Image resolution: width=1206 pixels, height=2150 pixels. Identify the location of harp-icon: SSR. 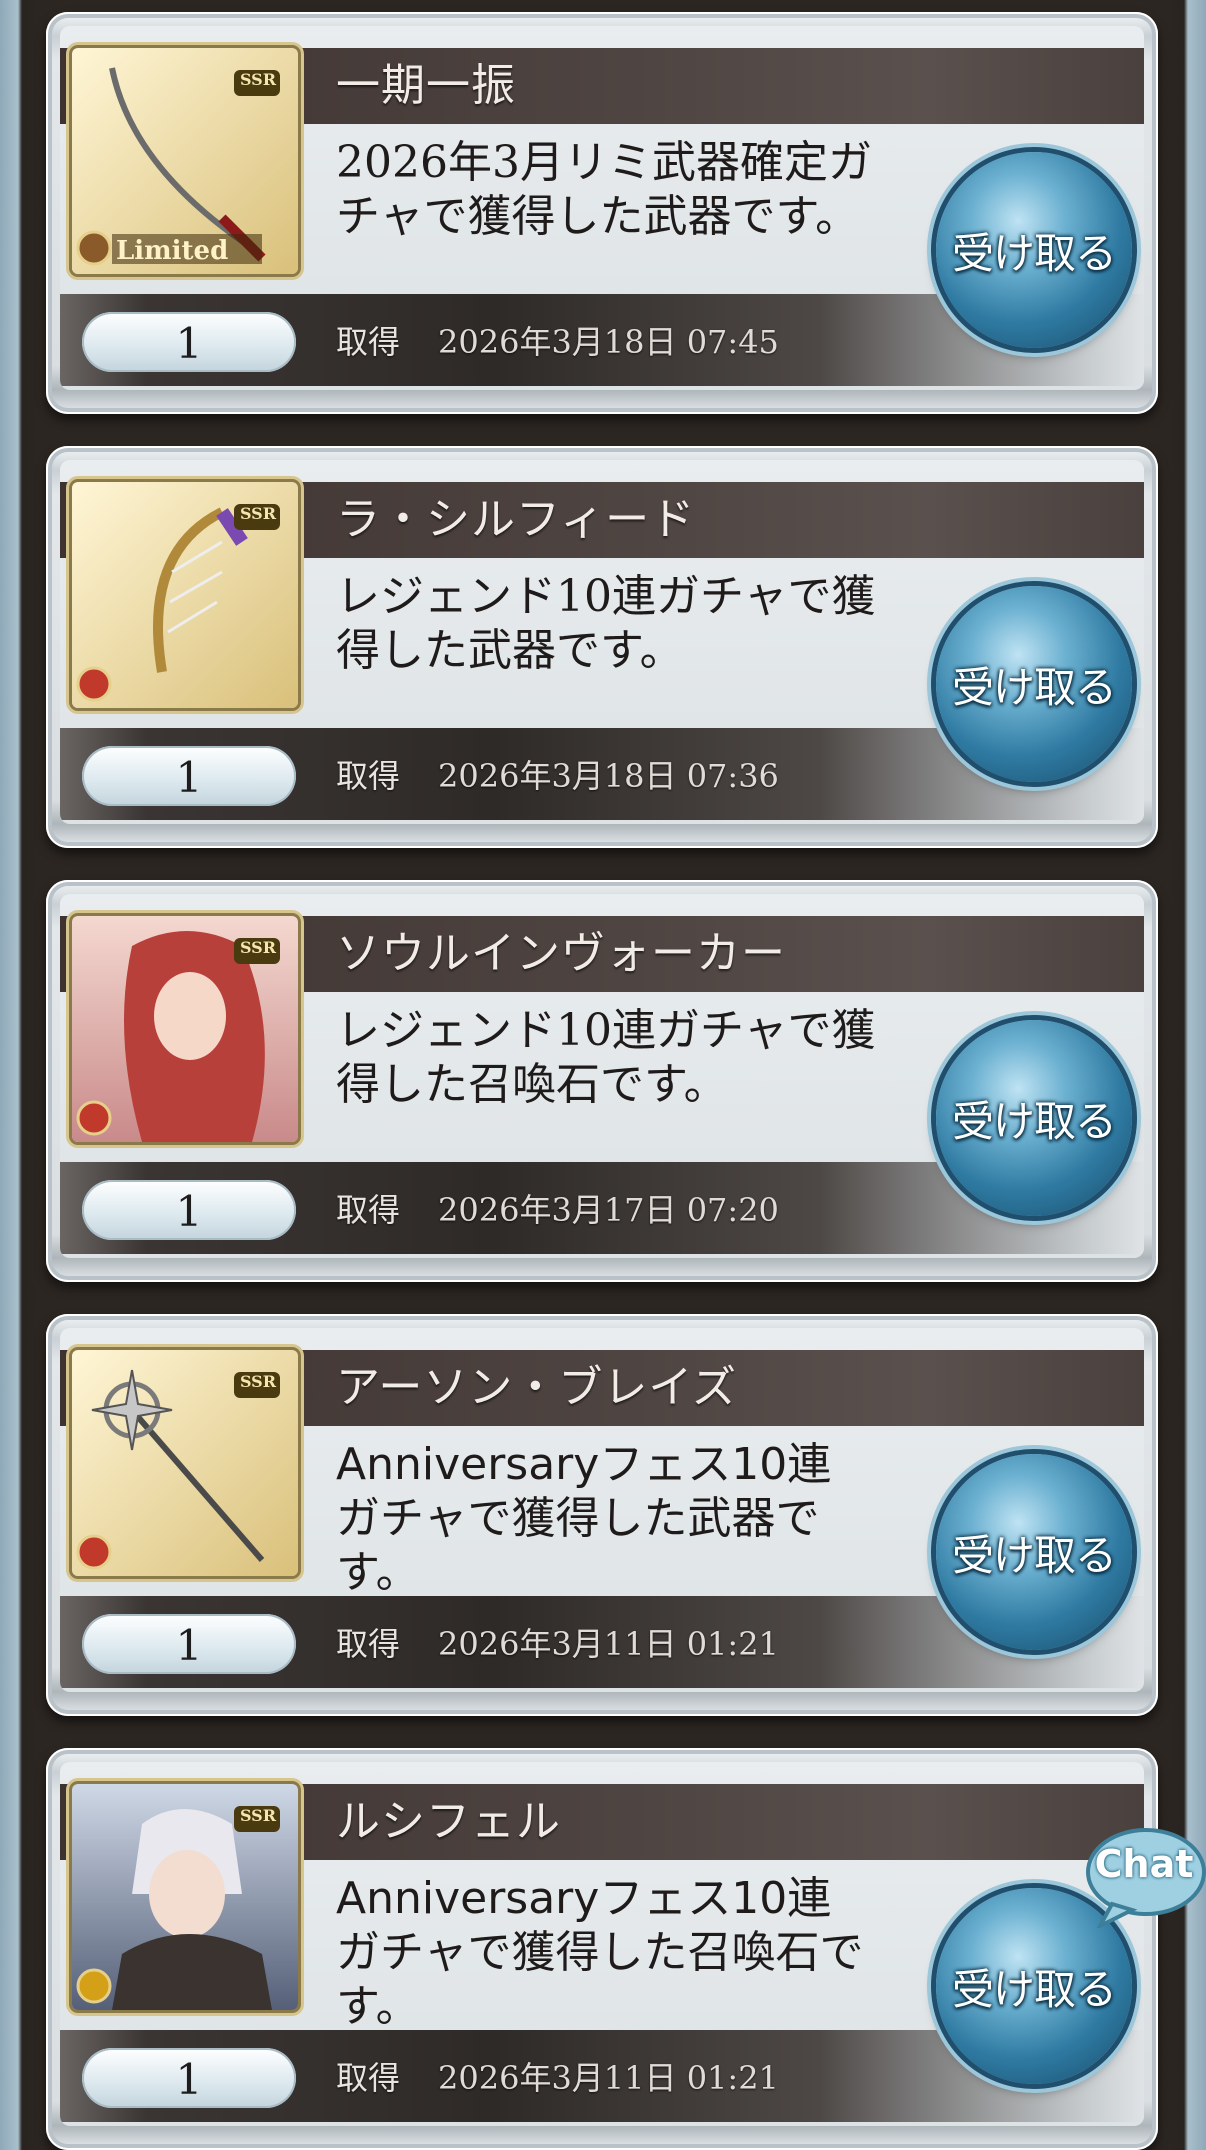
(185, 595).